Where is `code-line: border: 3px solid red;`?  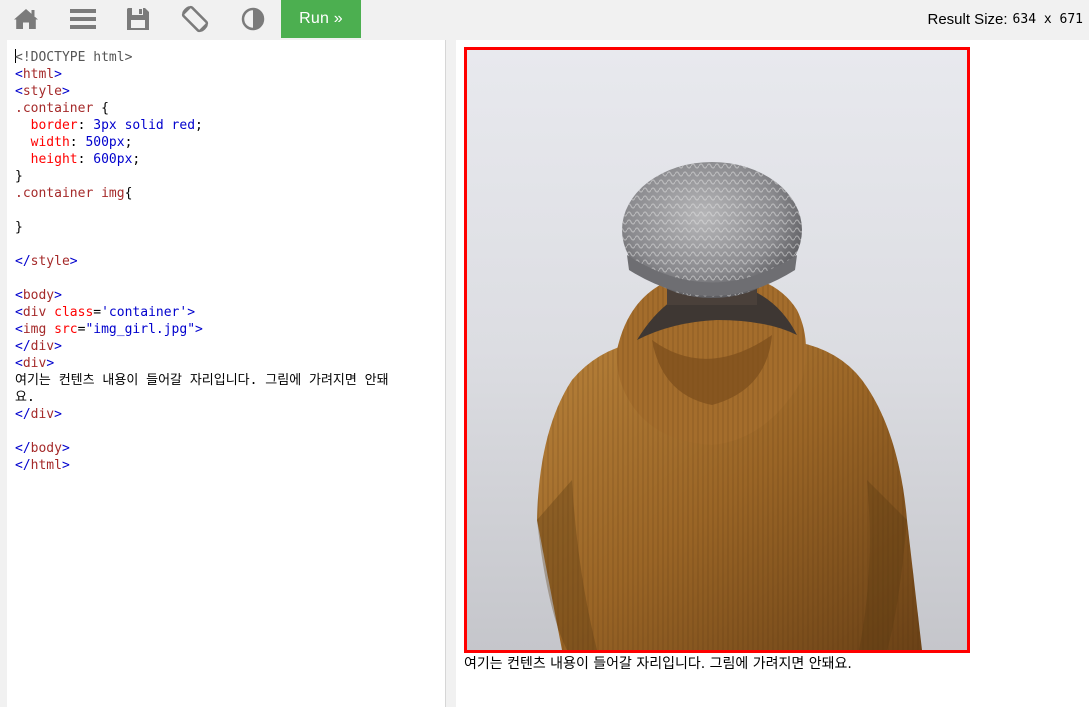 code-line: border: 3px solid red; is located at coordinates (116, 125).